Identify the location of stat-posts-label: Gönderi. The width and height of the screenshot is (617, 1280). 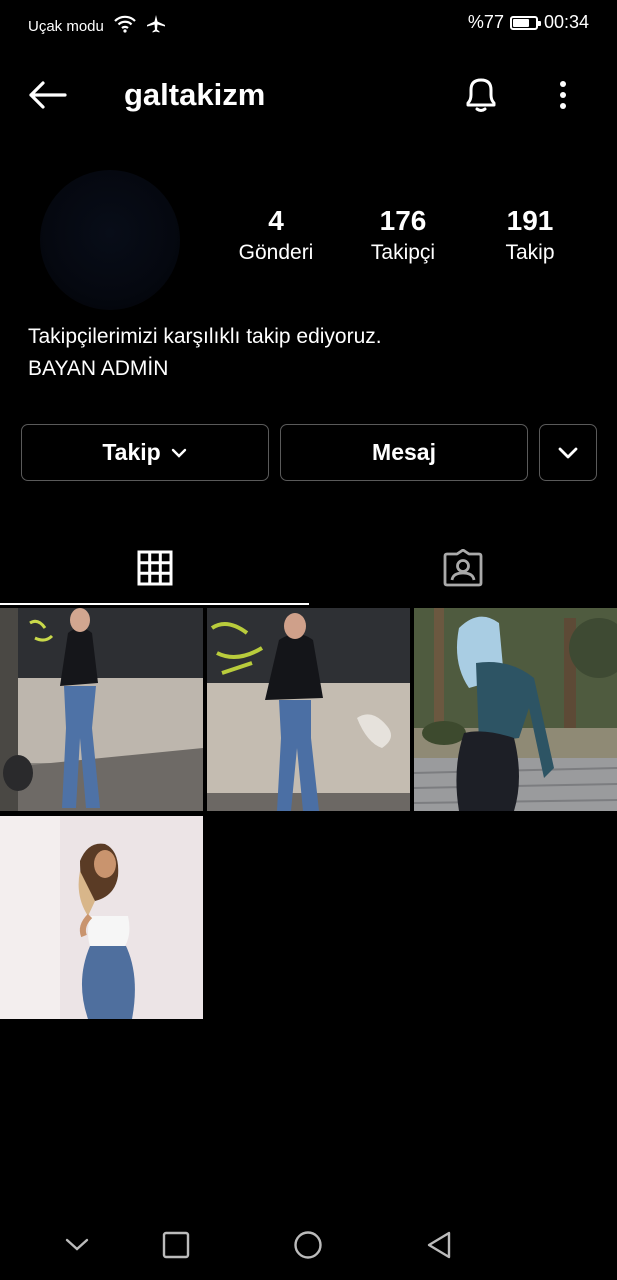
(276, 252).